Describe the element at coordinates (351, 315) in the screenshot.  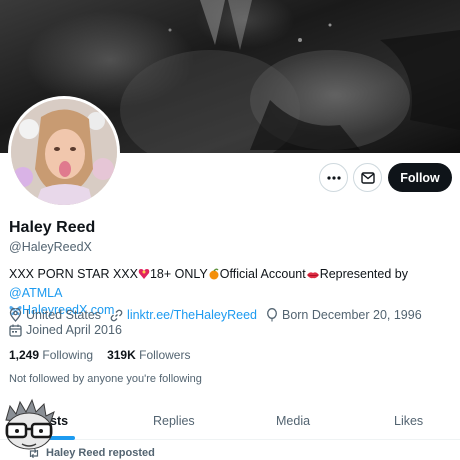
I see `birthdate-text: Born December 20, 1996` at that location.